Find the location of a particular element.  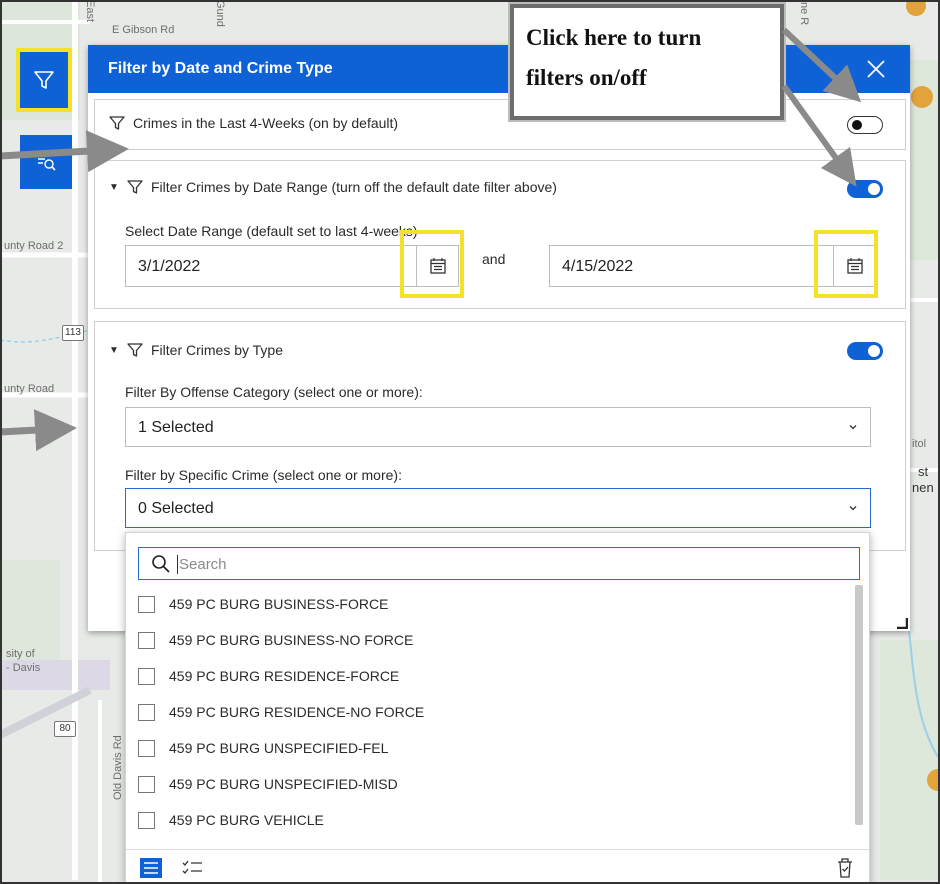

list-item-label: 459 PC BURG BUSINESS-FORCE is located at coordinates (279, 604).